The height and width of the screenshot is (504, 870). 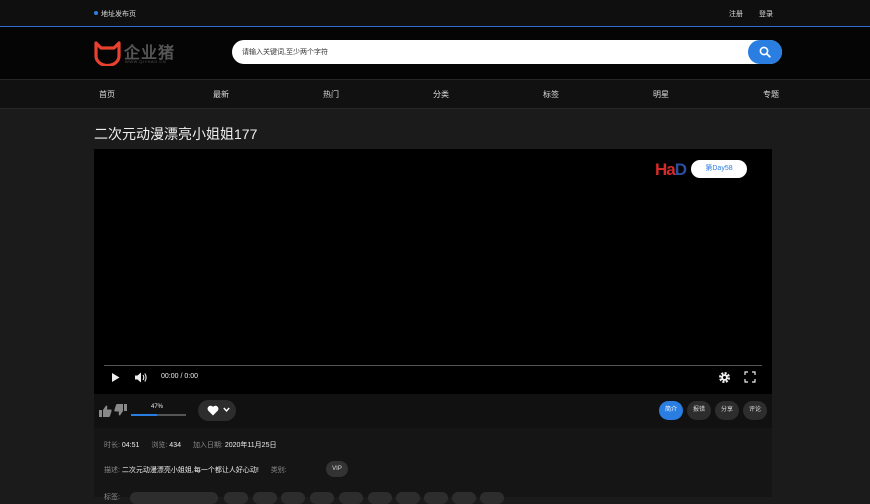 What do you see at coordinates (112, 497) in the screenshot?
I see `tags-label: 标签:` at bounding box center [112, 497].